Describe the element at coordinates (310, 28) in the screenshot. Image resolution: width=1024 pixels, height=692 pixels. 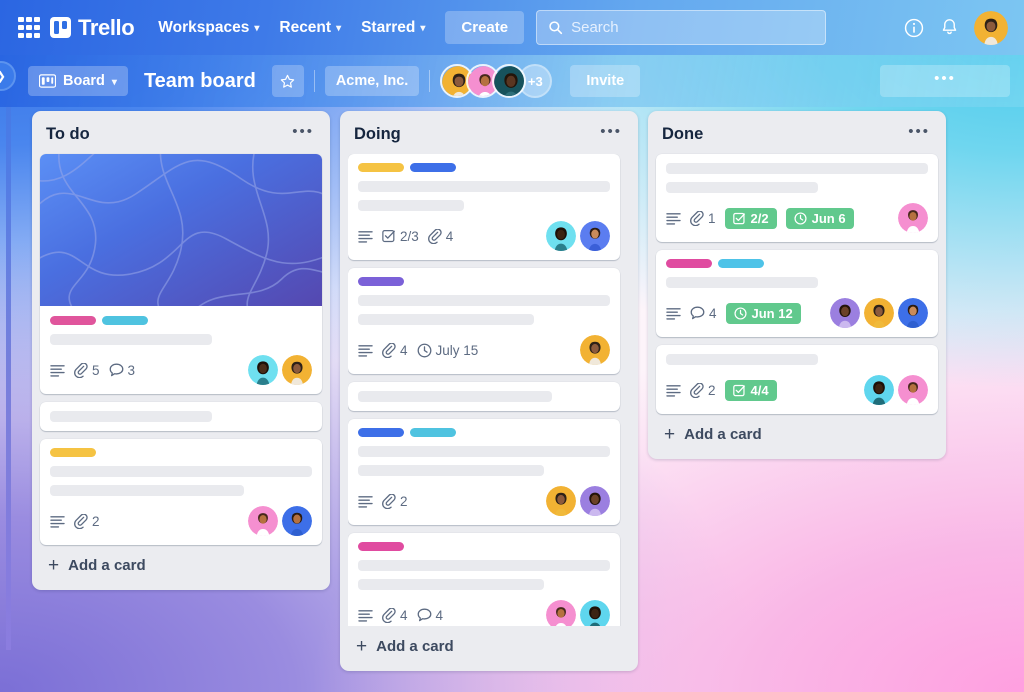
I see `nav-recent: Recent ▾` at that location.